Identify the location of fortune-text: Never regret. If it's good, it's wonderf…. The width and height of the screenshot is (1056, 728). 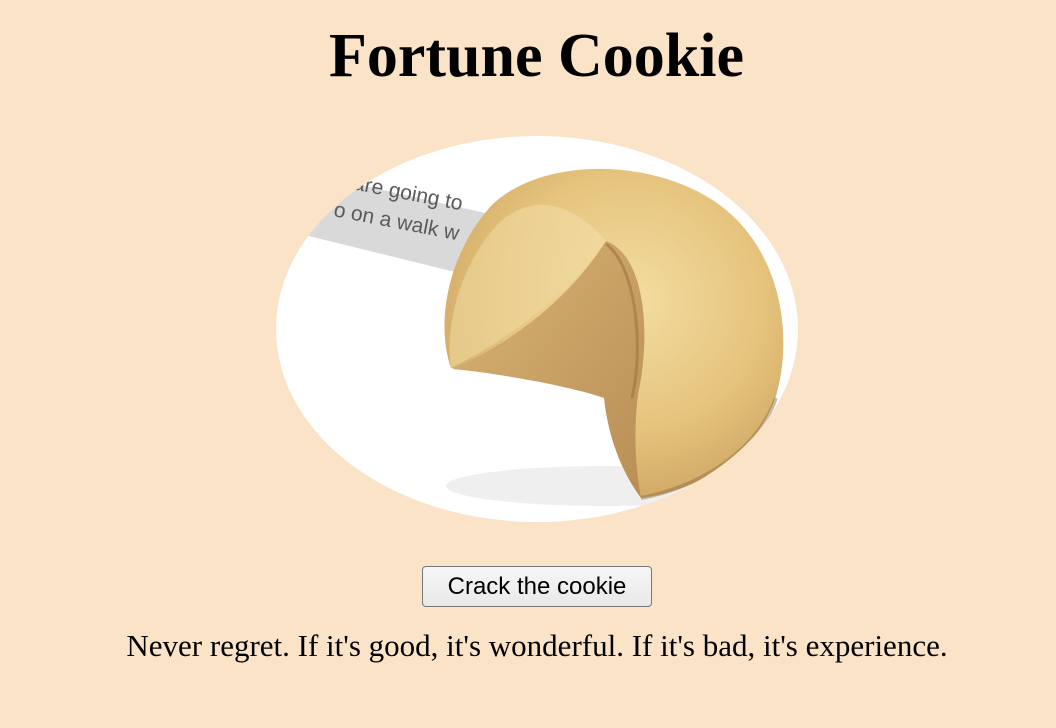
(537, 645).